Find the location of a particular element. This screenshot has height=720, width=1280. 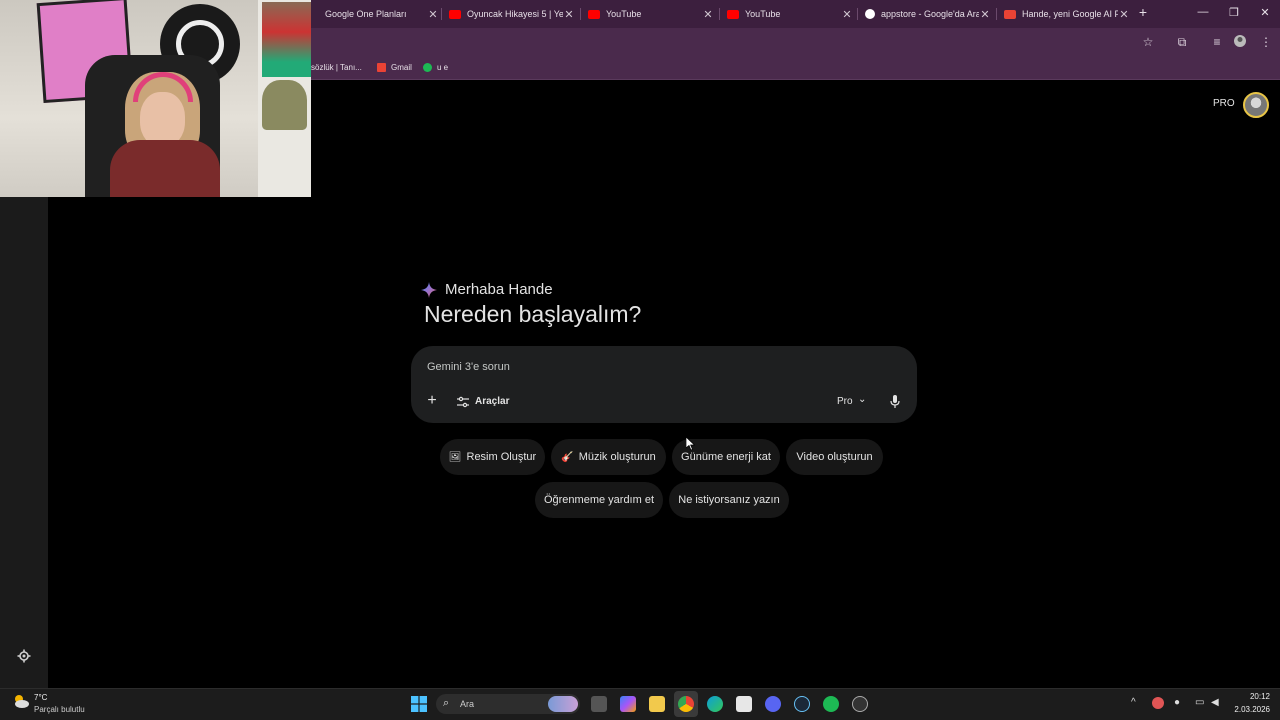

chip-label: Ne istiyorsanız yazın is located at coordinates (729, 500).